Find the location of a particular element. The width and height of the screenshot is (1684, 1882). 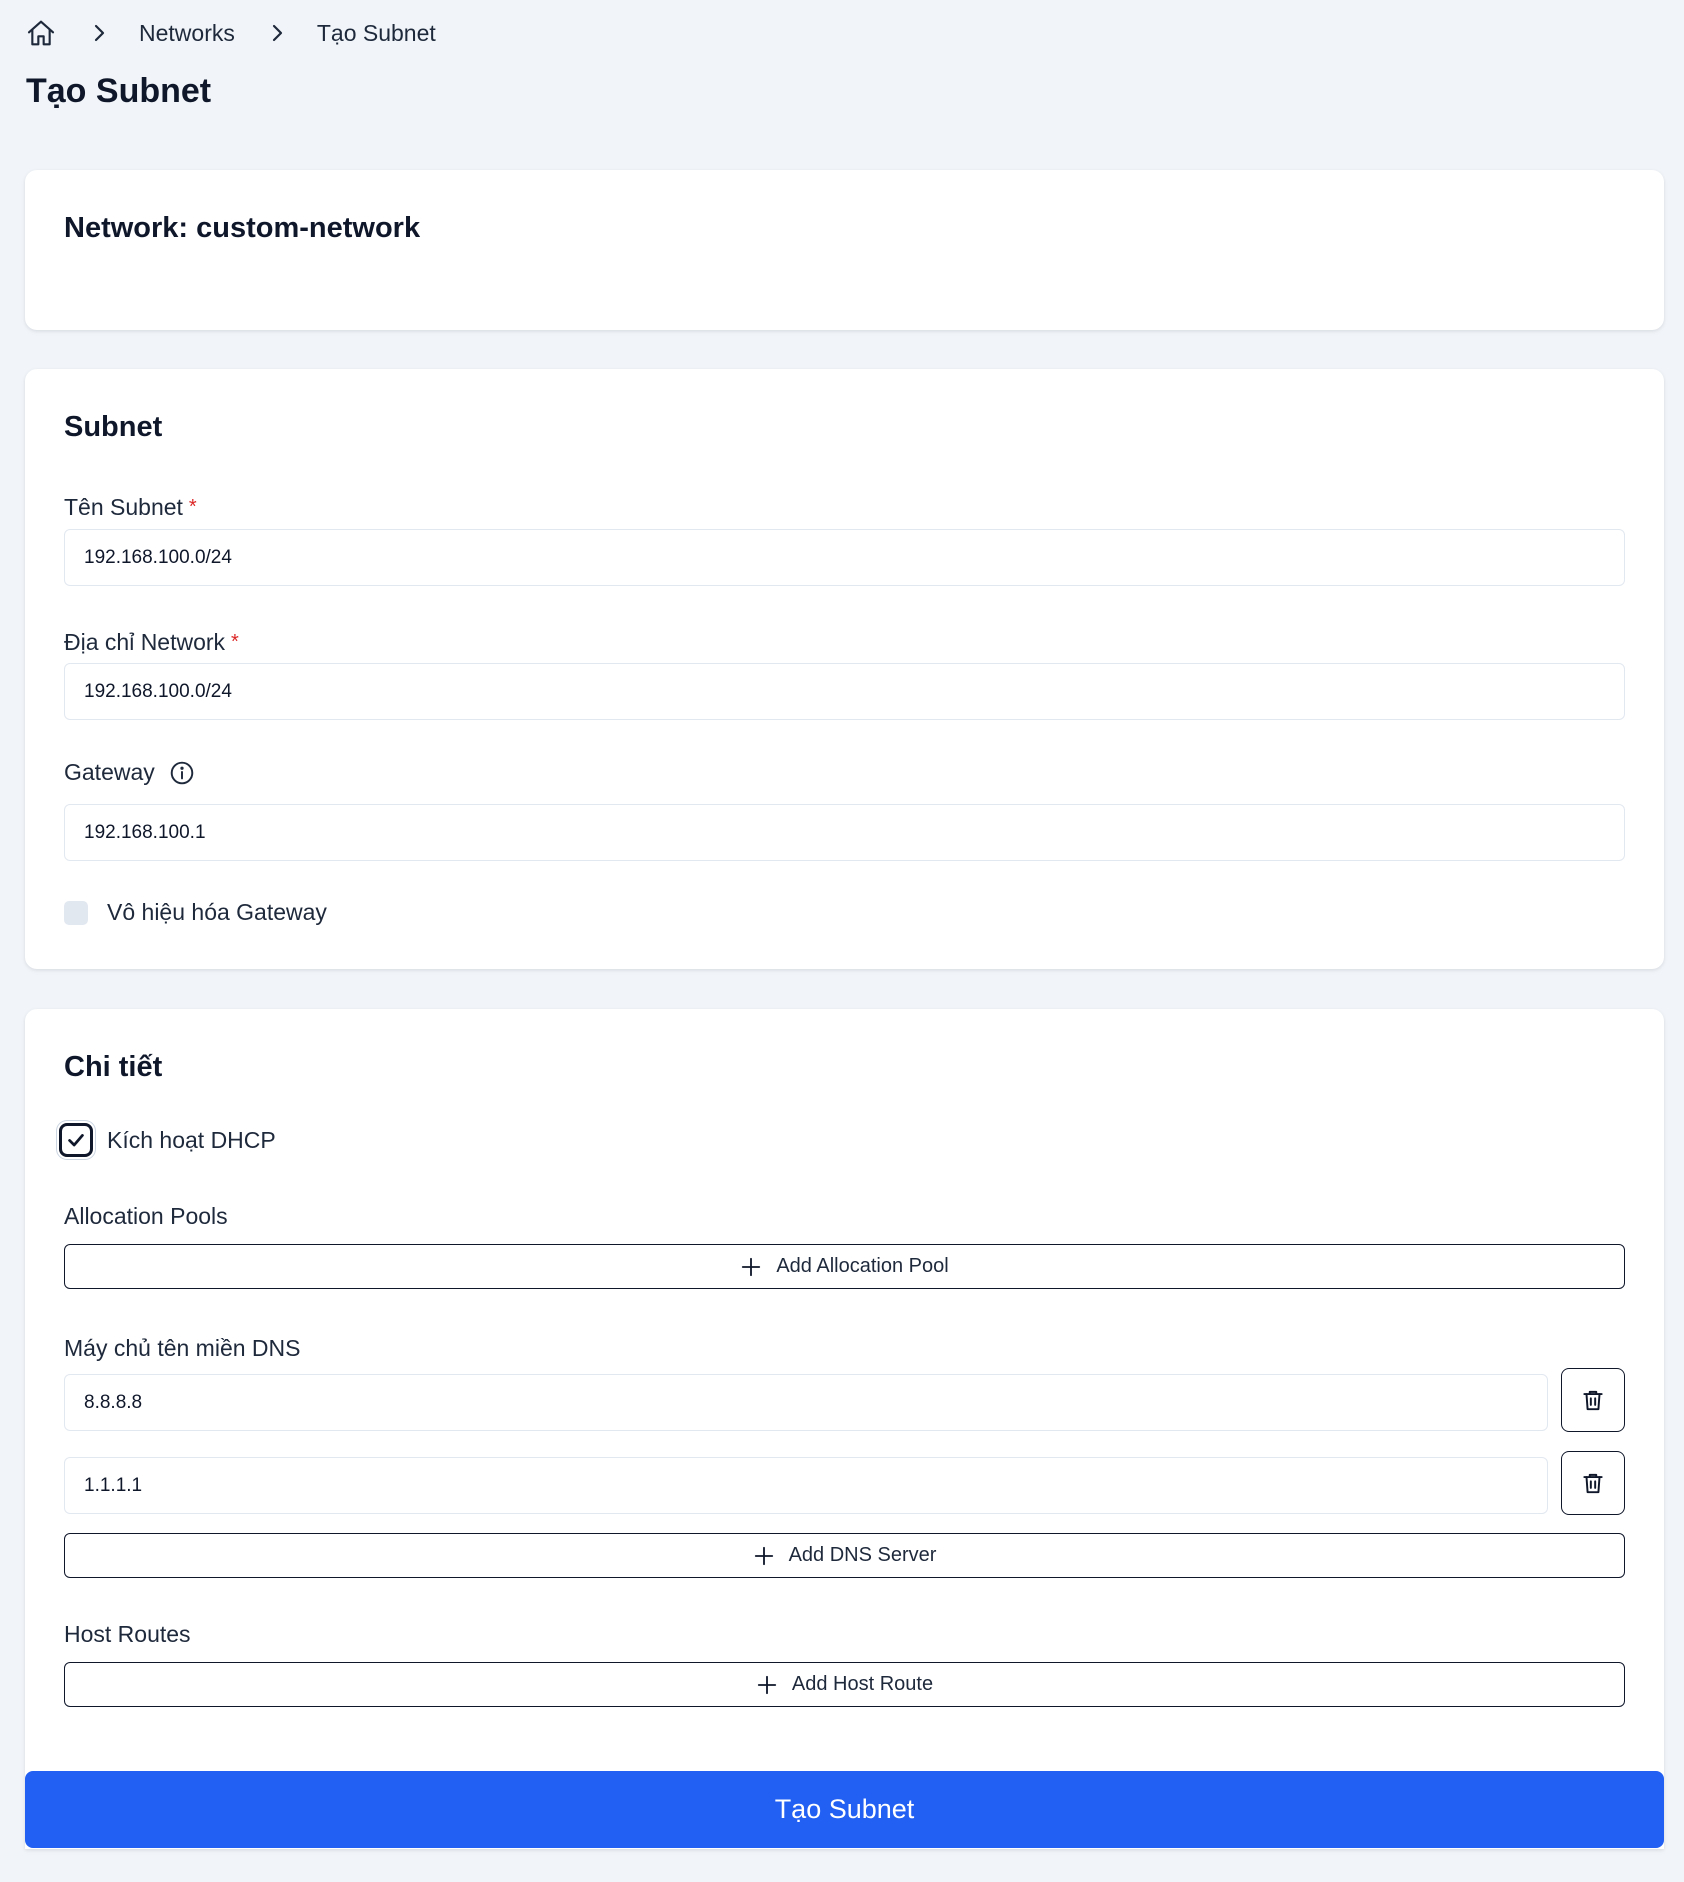

breadcrumb: Networks Tạo Subnet is located at coordinates (230, 33).